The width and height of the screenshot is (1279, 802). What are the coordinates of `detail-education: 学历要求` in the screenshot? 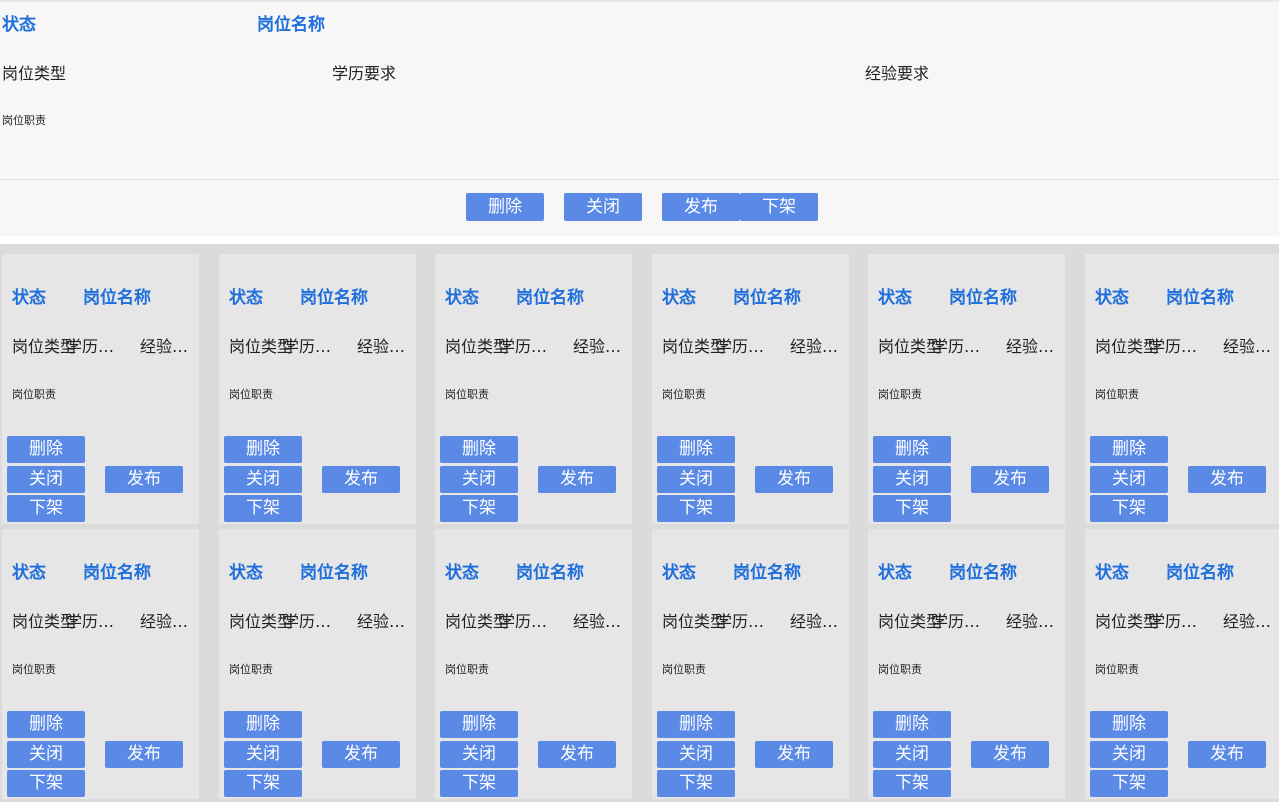 It's located at (364, 73).